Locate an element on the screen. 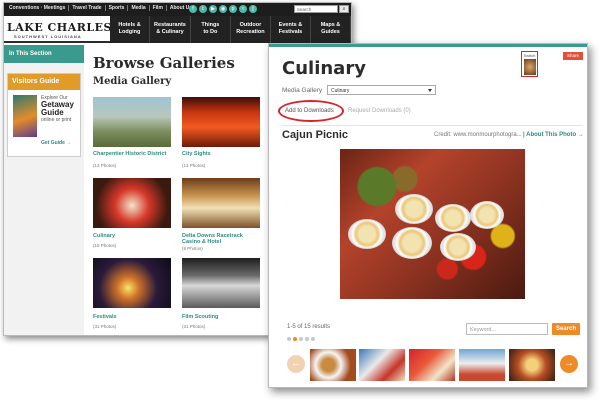 The image size is (600, 400). guide-line2: online or print is located at coordinates (56, 120).